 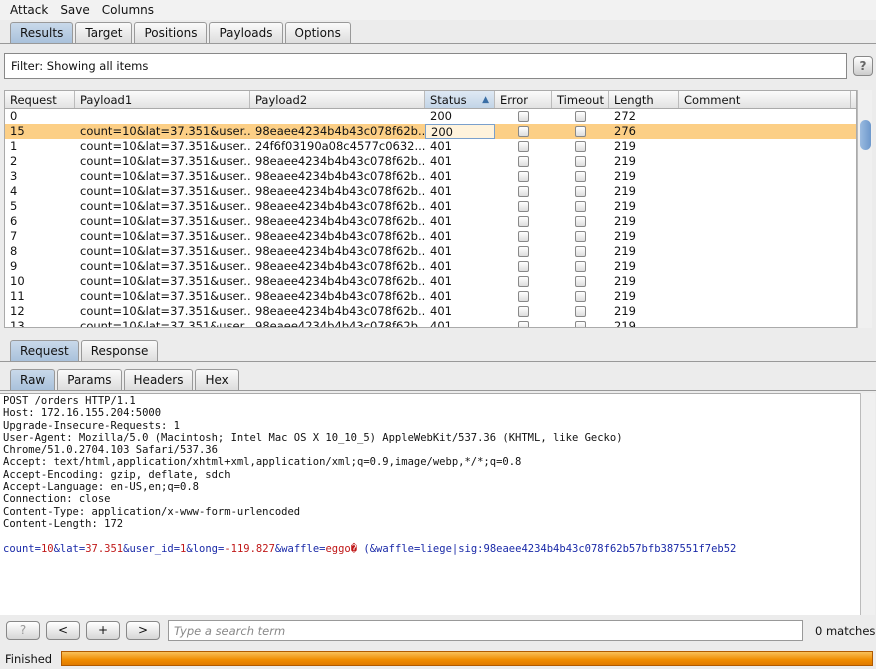 What do you see at coordinates (33, 379) in the screenshot?
I see `tab-raw: Raw` at bounding box center [33, 379].